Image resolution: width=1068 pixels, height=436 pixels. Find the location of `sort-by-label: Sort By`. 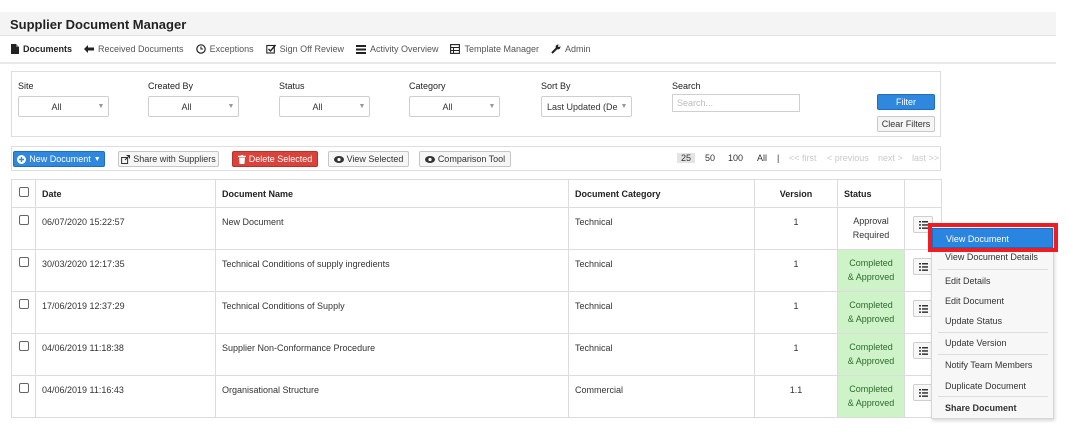

sort-by-label: Sort By is located at coordinates (556, 86).